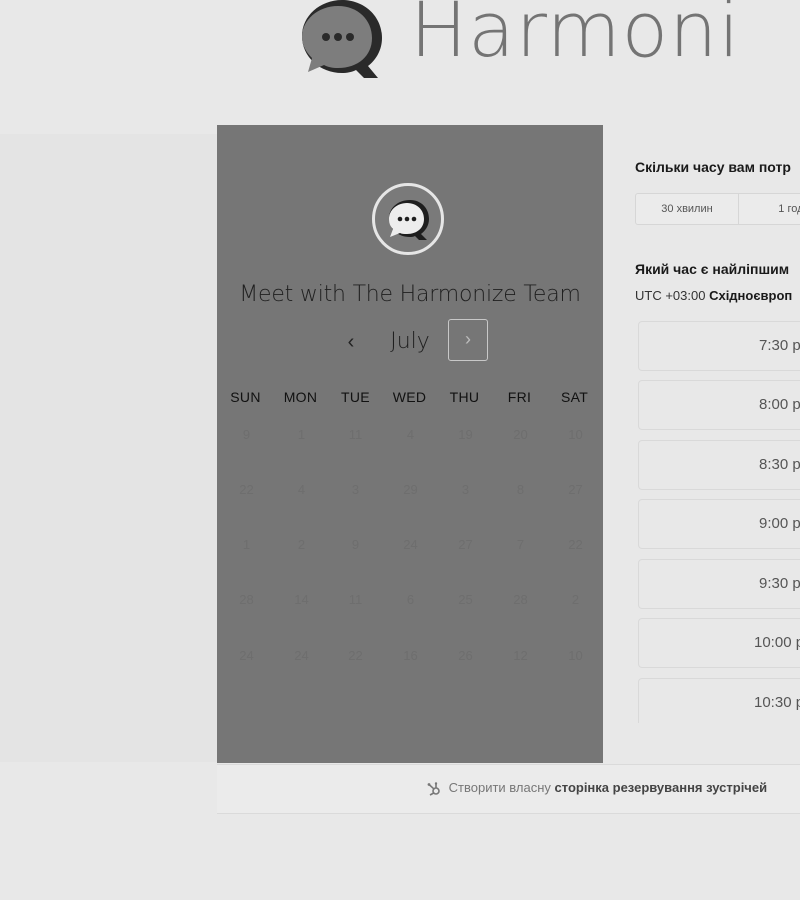 This screenshot has width=800, height=900. What do you see at coordinates (712, 269) in the screenshot?
I see `time-question: Який час є найліпшим` at bounding box center [712, 269].